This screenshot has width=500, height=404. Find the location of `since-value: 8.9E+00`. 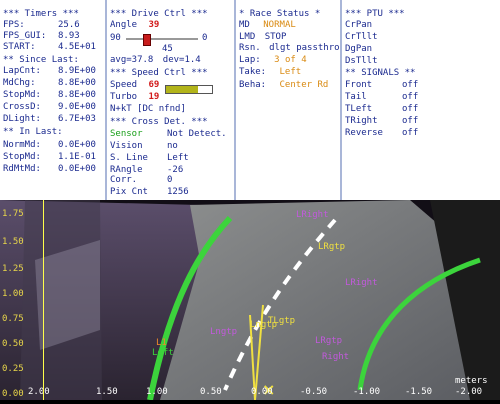

since-value: 8.9E+00 is located at coordinates (77, 71).